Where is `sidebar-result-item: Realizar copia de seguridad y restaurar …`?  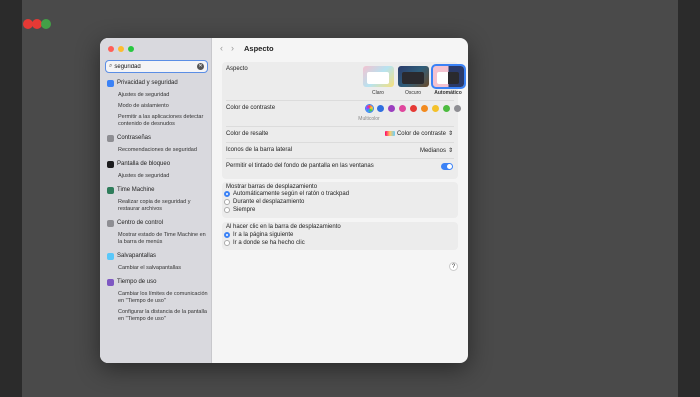 sidebar-result-item: Realizar copia de seguridad y restaurar … is located at coordinates (156, 206).